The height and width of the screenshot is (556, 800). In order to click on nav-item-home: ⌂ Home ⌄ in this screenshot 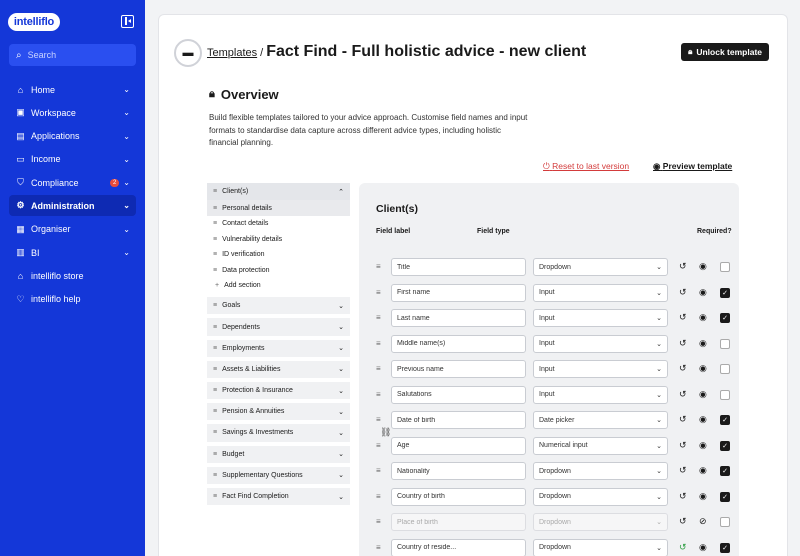, I will do `click(72, 89)`.